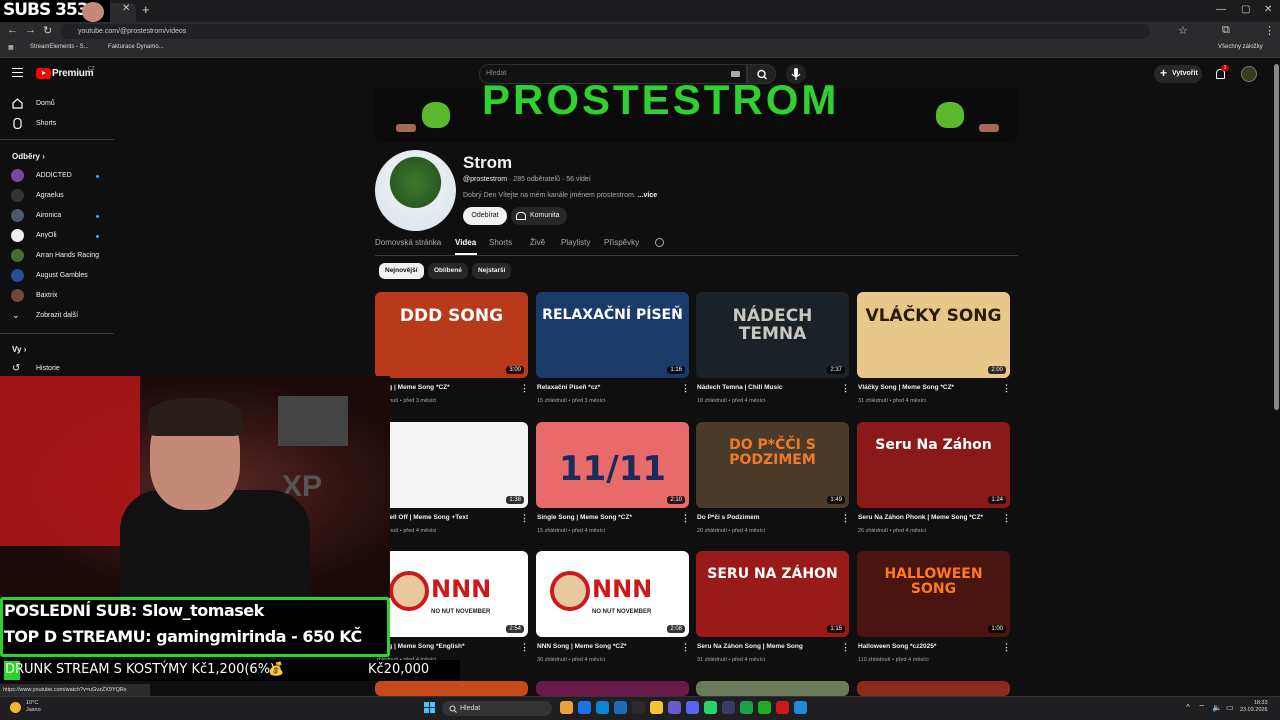 The width and height of the screenshot is (1280, 720). I want to click on battery-icon: ▭, so click(1230, 707).